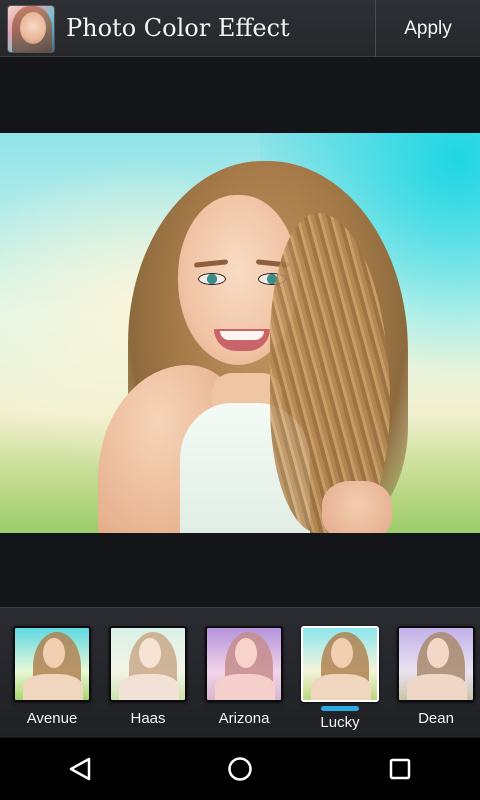 The width and height of the screenshot is (480, 800). What do you see at coordinates (340, 708) in the screenshot?
I see `selection-indicator` at bounding box center [340, 708].